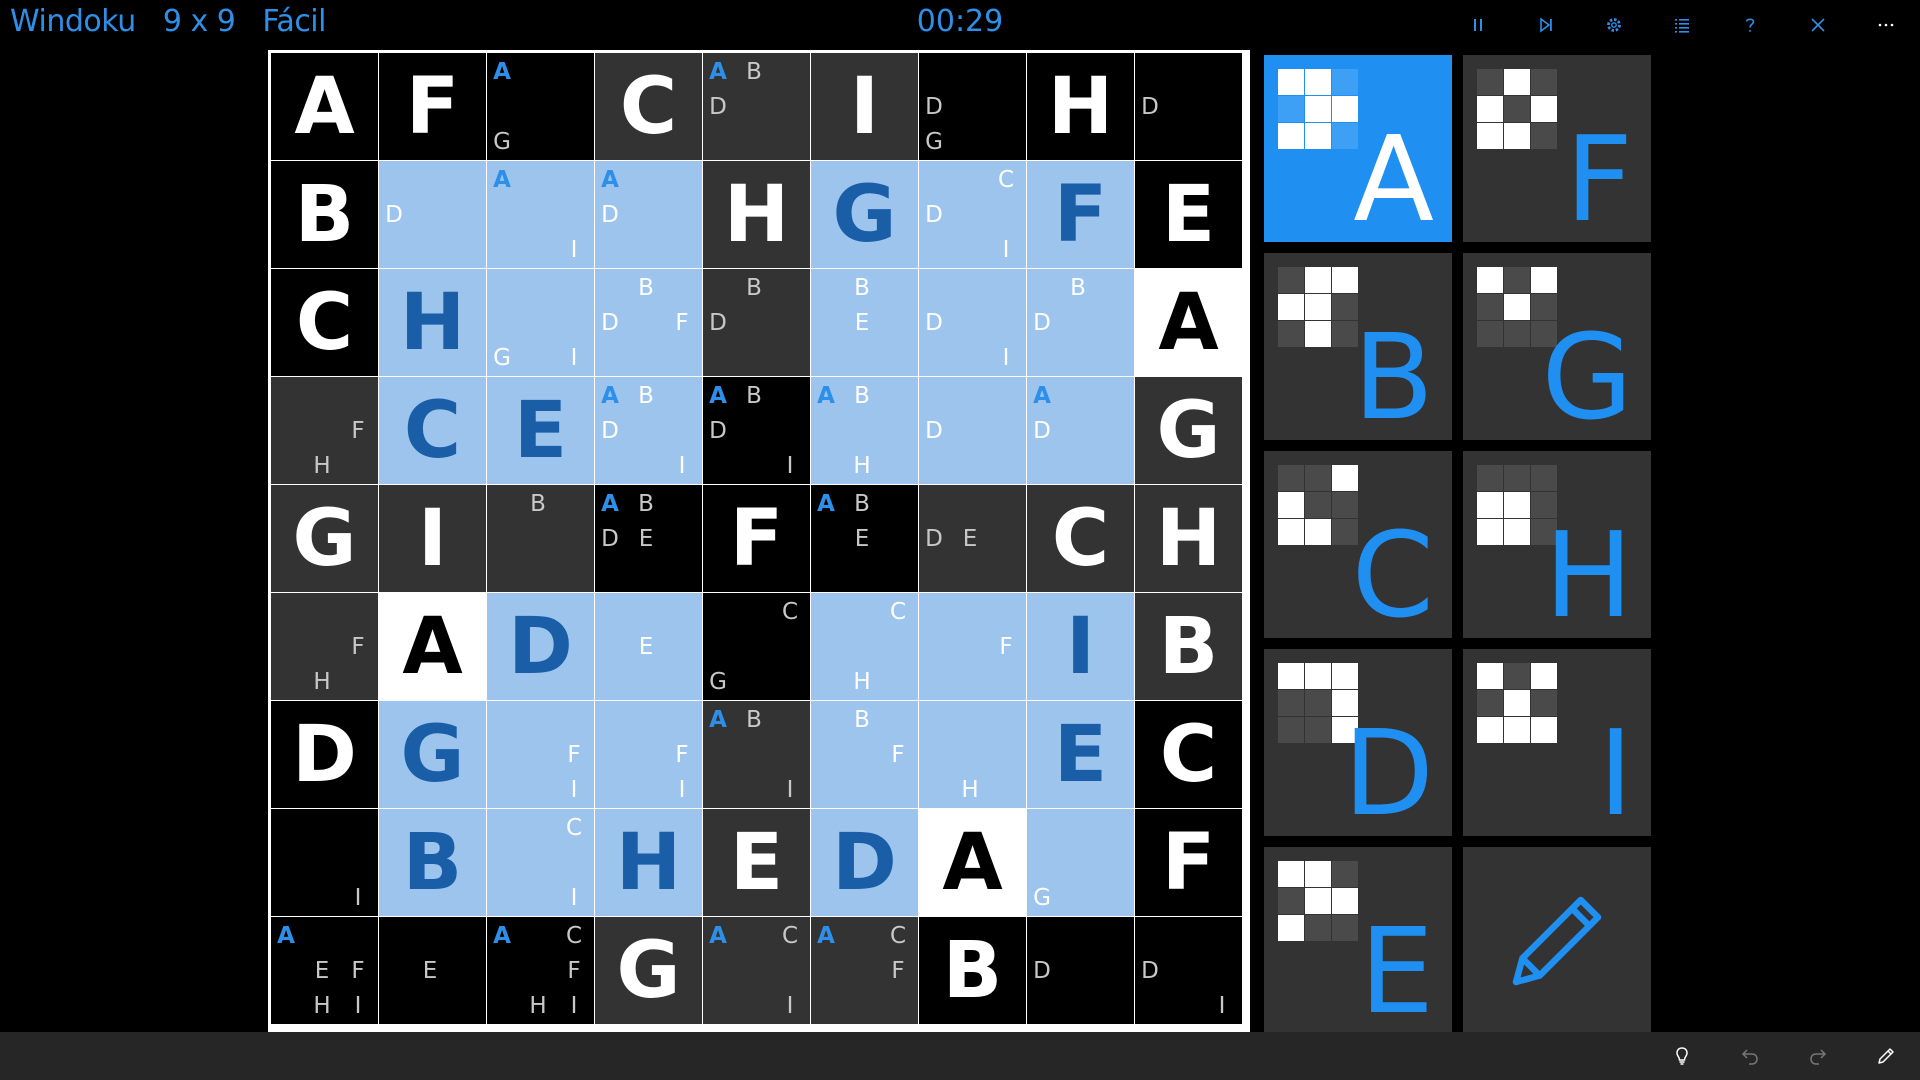 The height and width of the screenshot is (1080, 1920). Describe the element at coordinates (1750, 25) in the screenshot. I see `help-button` at that location.